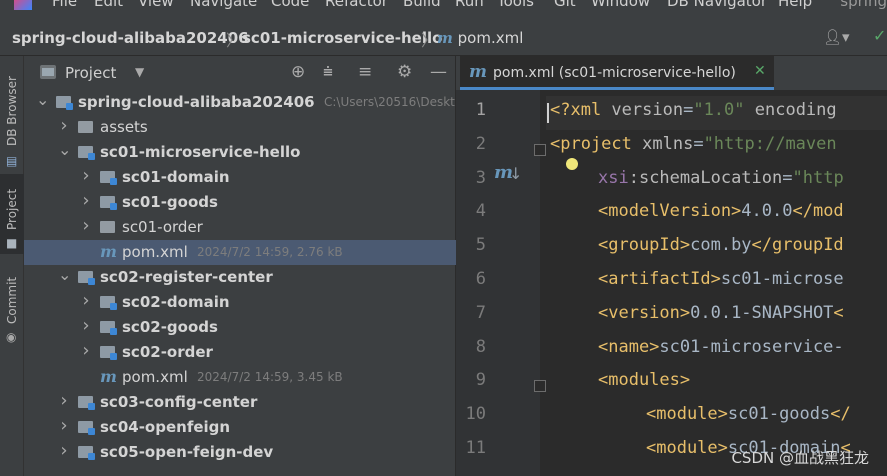 The height and width of the screenshot is (476, 887). What do you see at coordinates (770, 143) in the screenshot?
I see `code-token: "http://maven` at bounding box center [770, 143].